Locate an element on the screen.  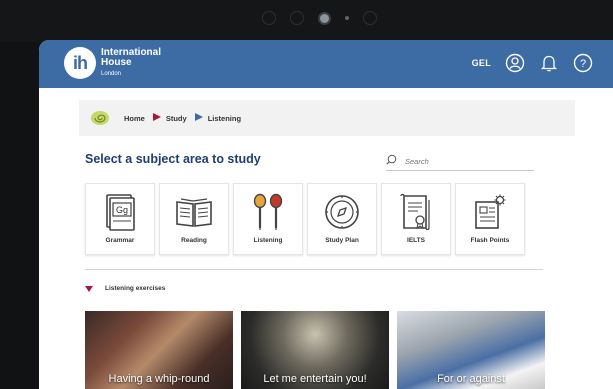
logo-mark: ih is located at coordinates (80, 63).